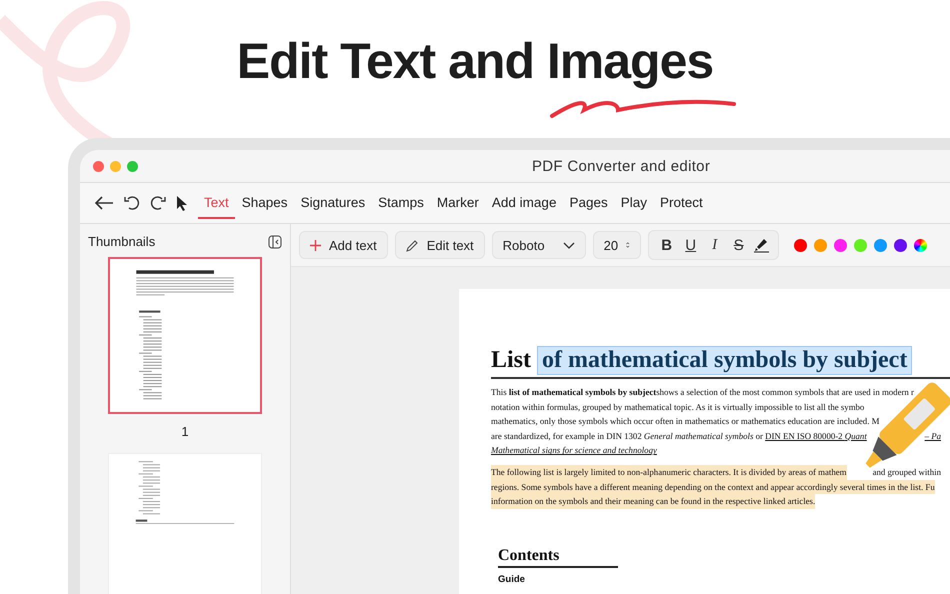 The image size is (950, 594). Describe the element at coordinates (702, 392) in the screenshot. I see `text-line: This list of mathematical symbols by subjectshows a selection of the most common symbols that are used in modern r` at that location.